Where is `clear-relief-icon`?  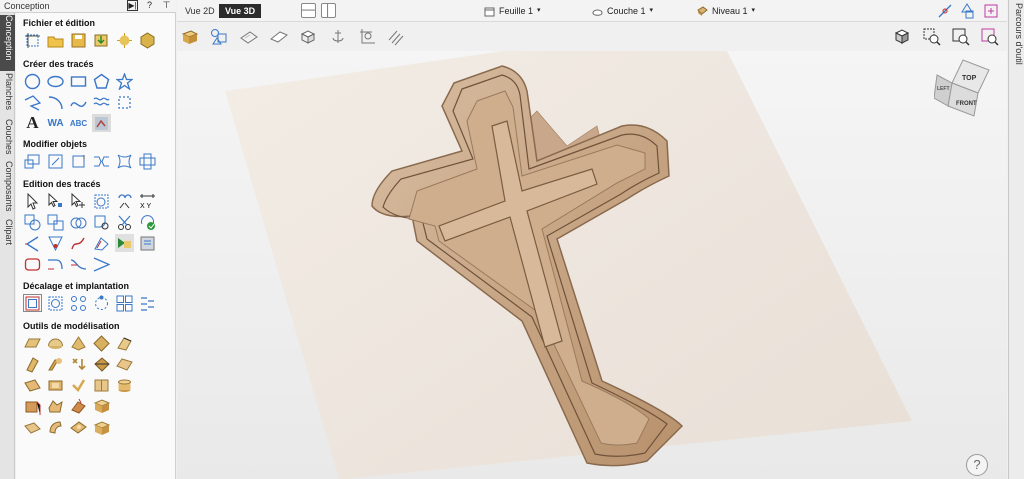
clear-relief-icon is located at coordinates (78, 406).